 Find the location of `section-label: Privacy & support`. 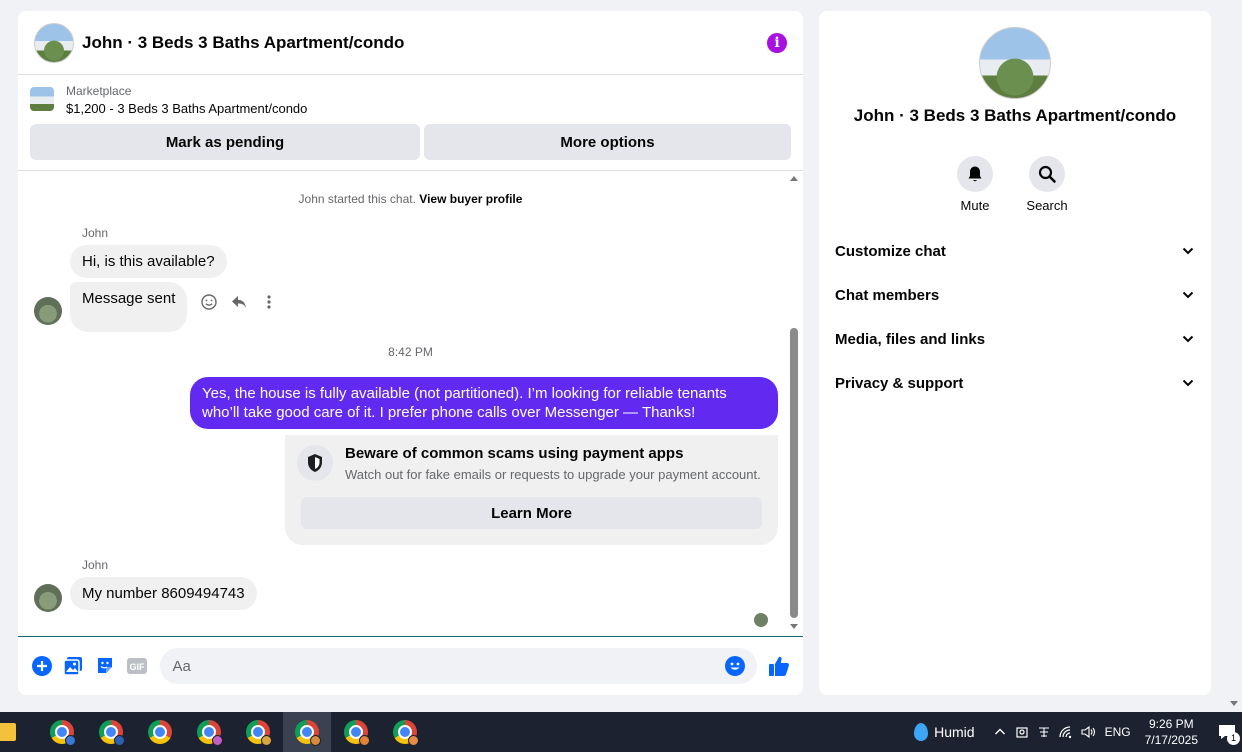

section-label: Privacy & support is located at coordinates (899, 383).